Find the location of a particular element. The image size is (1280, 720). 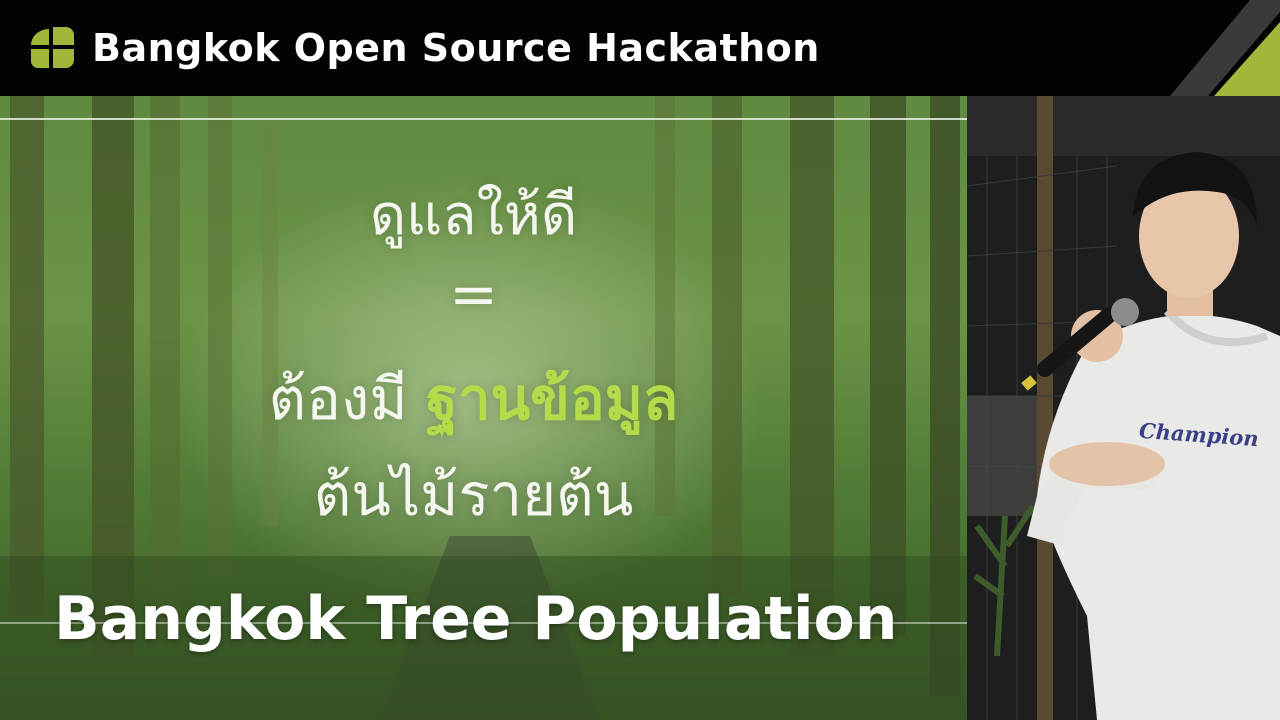

slide-line-database: ต้องมี ฐานข้อมูล is located at coordinates (478, 398).